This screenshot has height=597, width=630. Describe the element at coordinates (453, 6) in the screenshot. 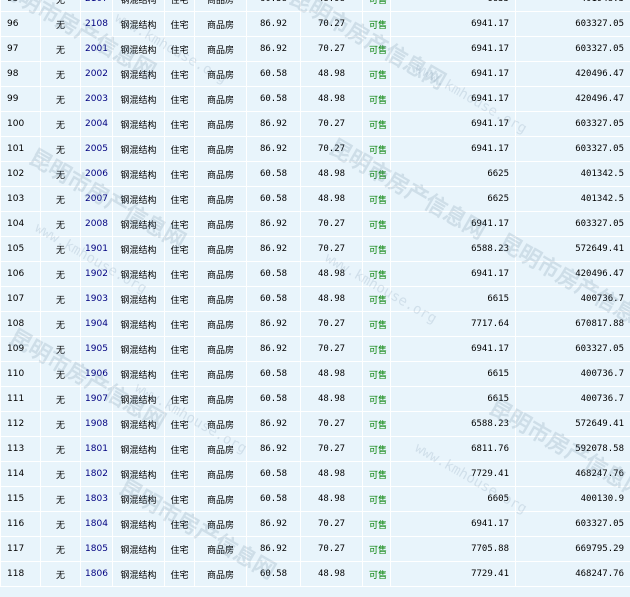

I see `unit-price-cell: 6635` at that location.